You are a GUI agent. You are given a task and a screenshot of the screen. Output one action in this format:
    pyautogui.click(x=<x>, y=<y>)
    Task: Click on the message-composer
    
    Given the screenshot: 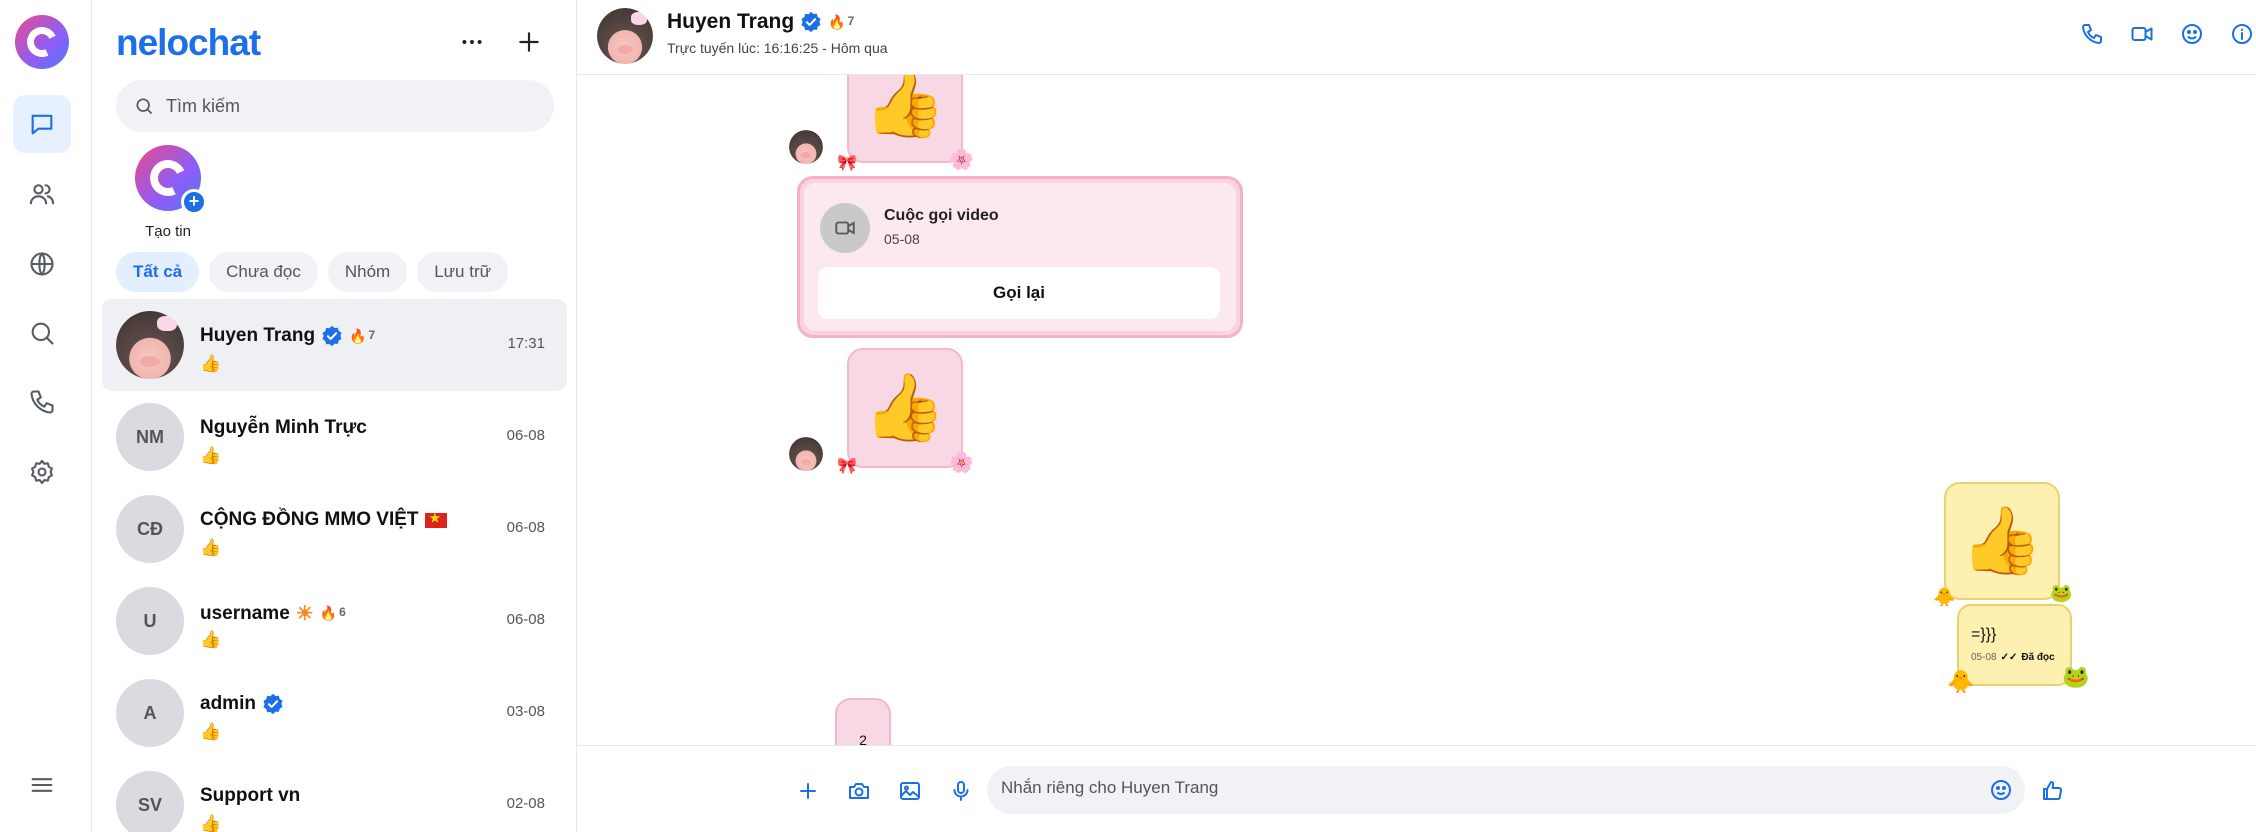 What is the action you would take?
    pyautogui.click(x=1416, y=788)
    